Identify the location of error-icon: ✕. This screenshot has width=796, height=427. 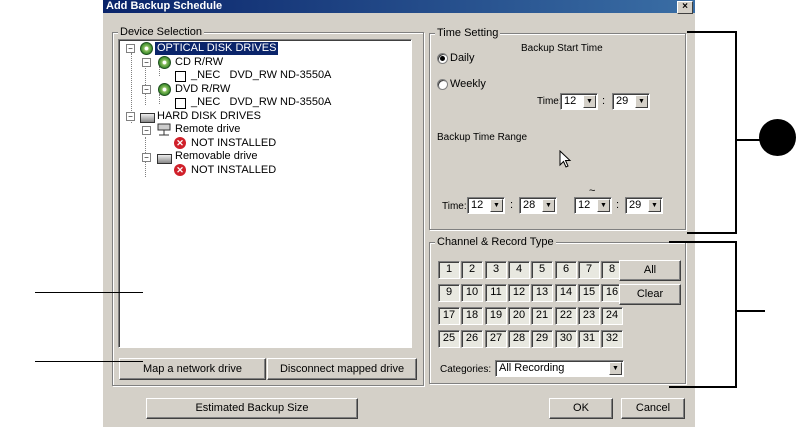
(180, 143).